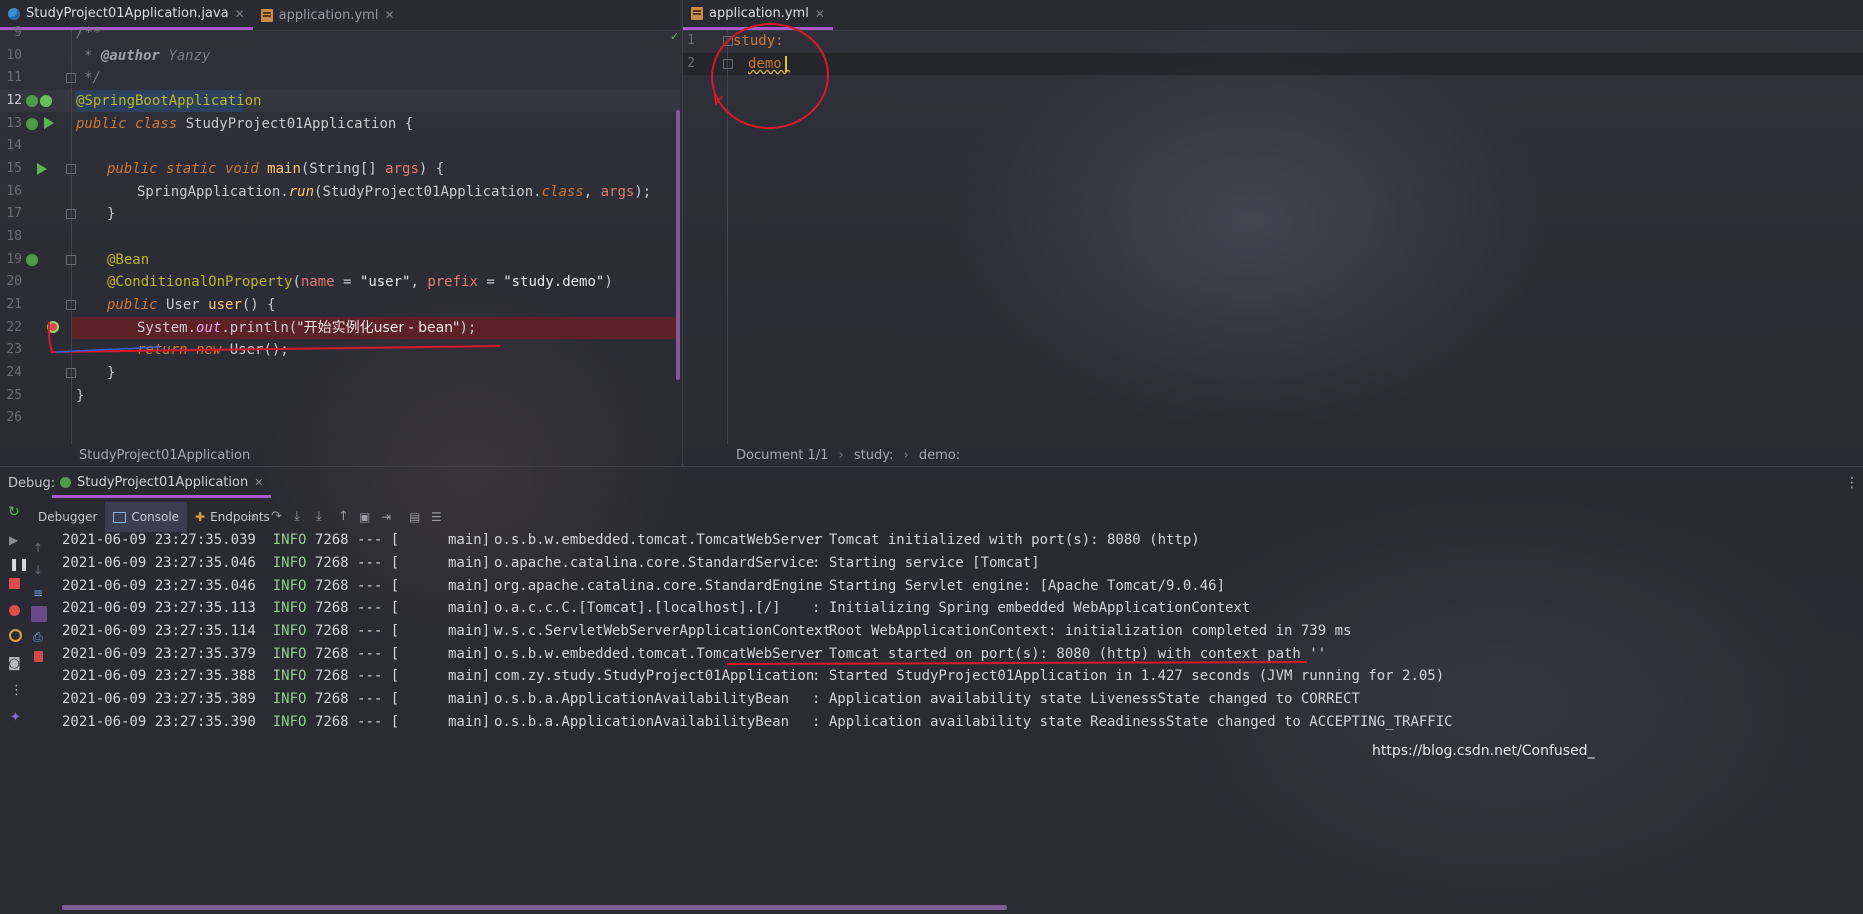 Image resolution: width=1863 pixels, height=914 pixels. Describe the element at coordinates (770, 76) in the screenshot. I see `annotation-circle` at that location.